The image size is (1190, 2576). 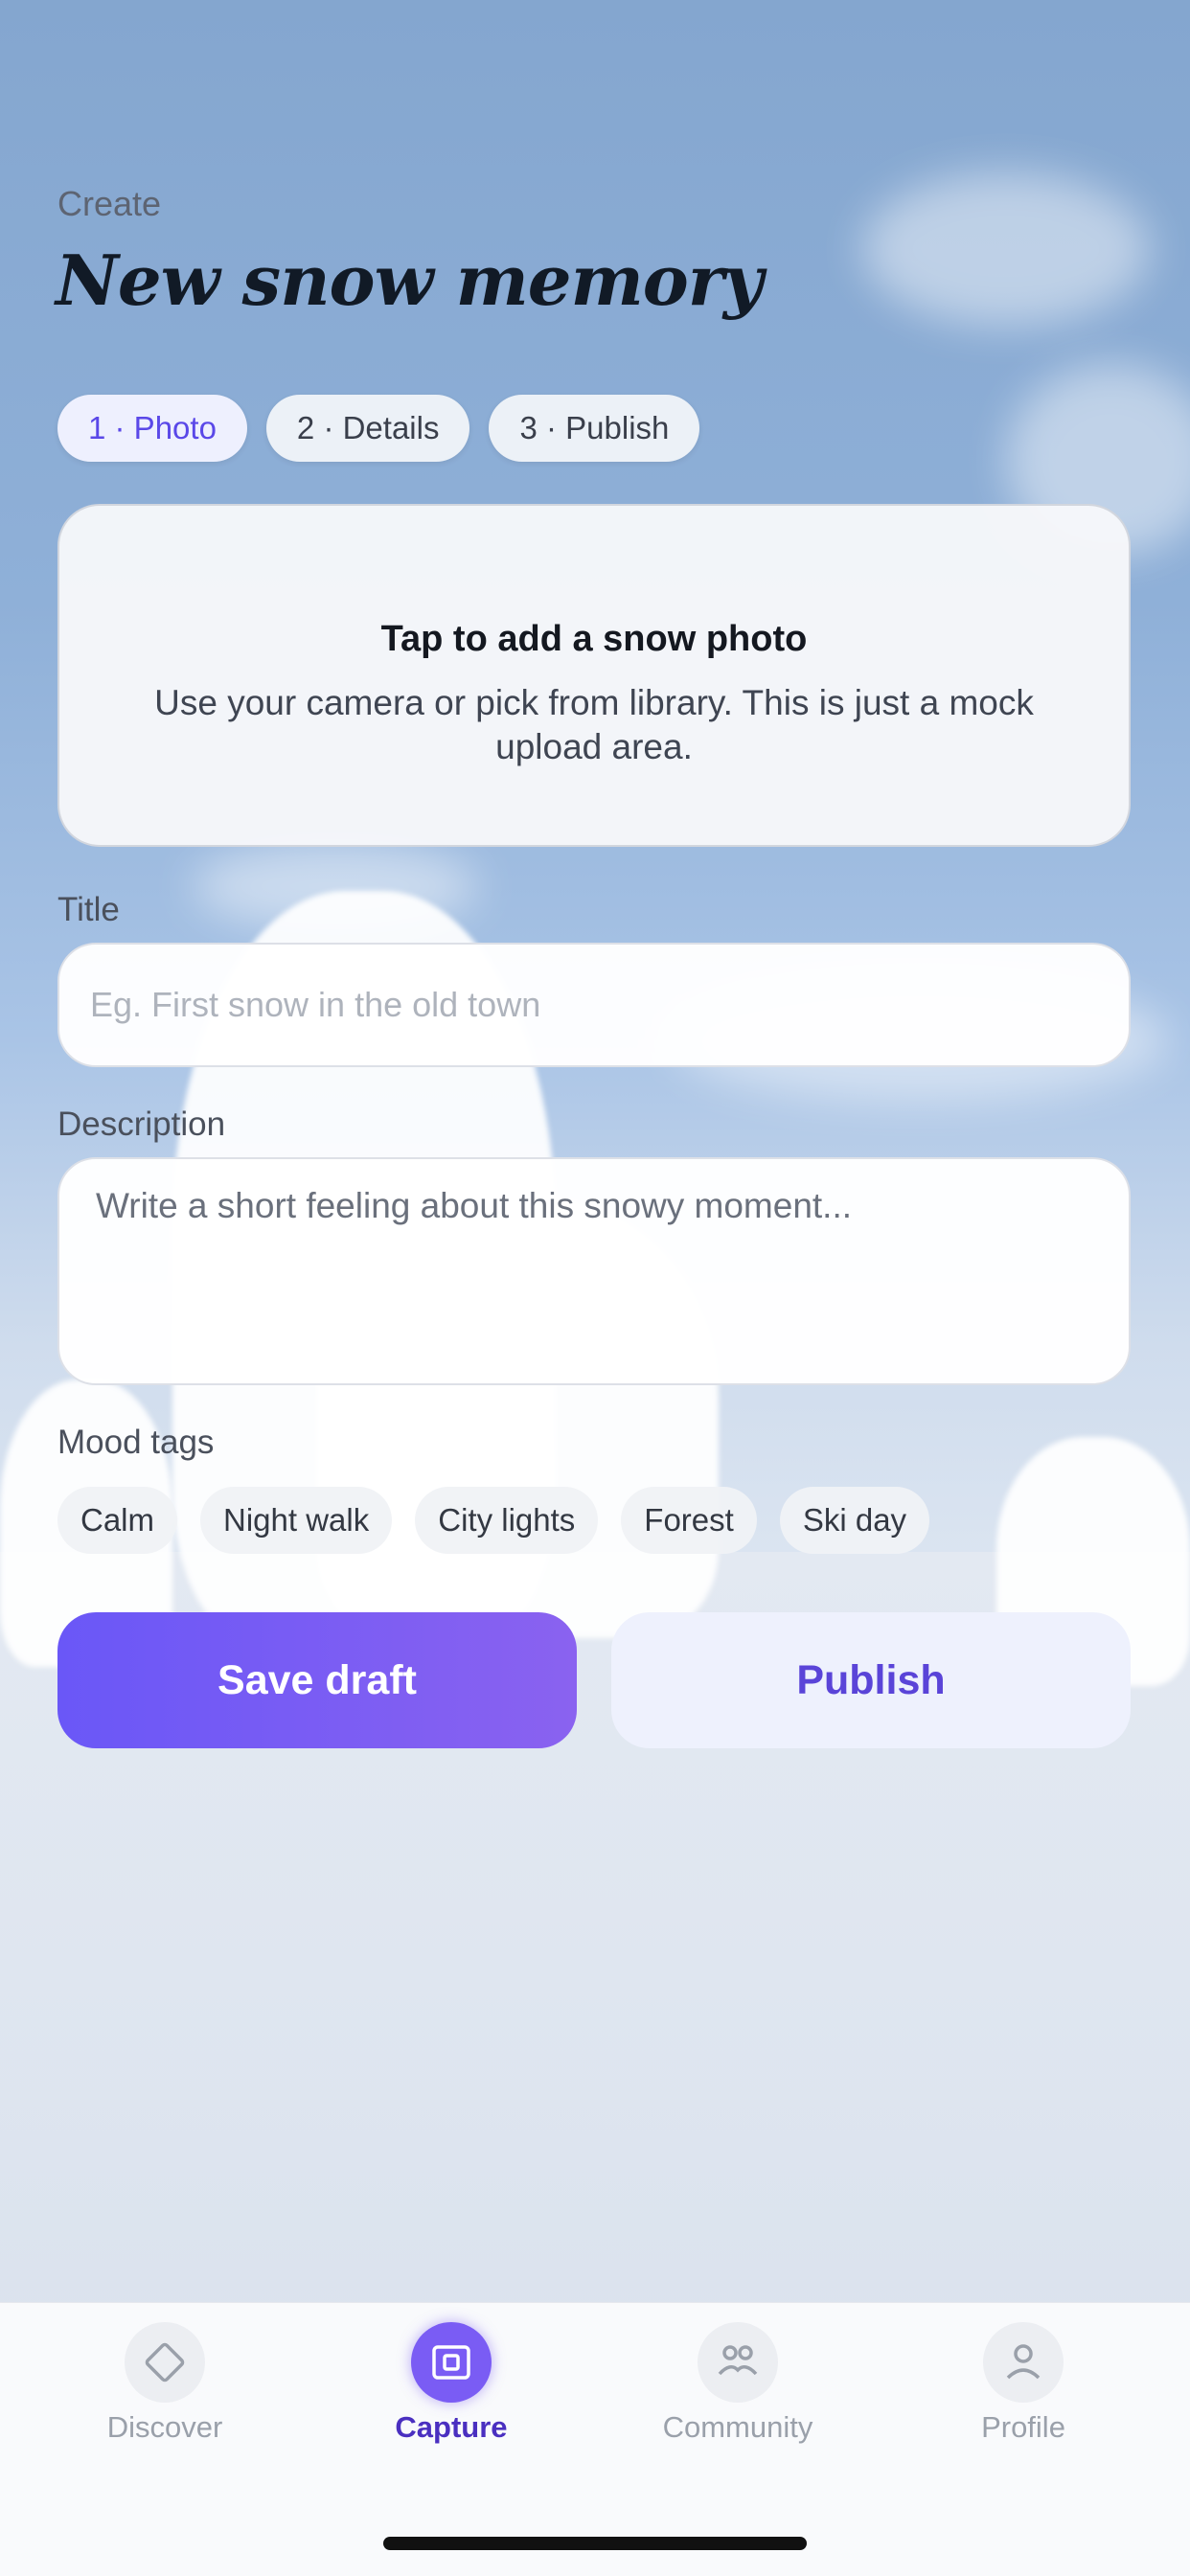 What do you see at coordinates (594, 1271) in the screenshot?
I see `description-input` at bounding box center [594, 1271].